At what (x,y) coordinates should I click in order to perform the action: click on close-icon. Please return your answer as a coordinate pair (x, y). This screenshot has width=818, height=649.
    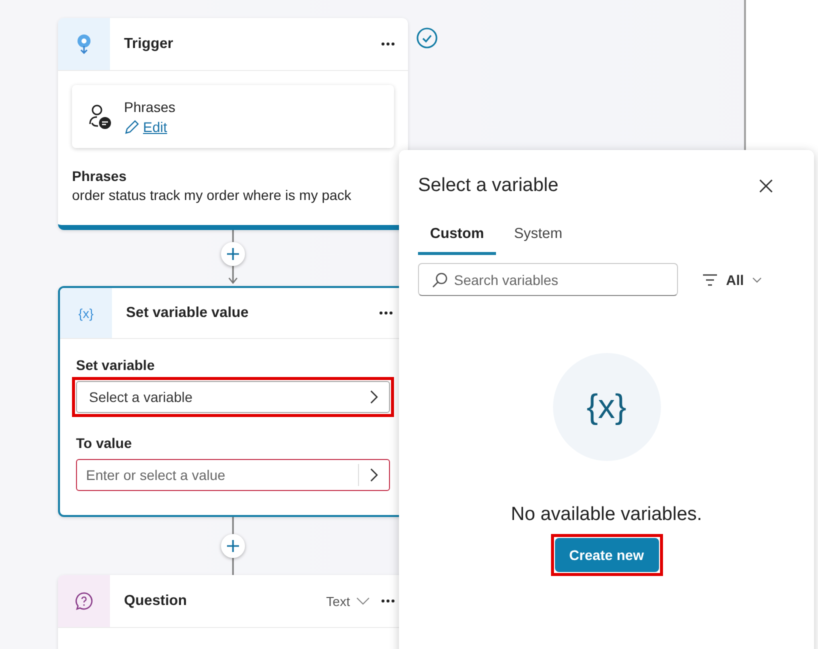
    Looking at the image, I should click on (766, 186).